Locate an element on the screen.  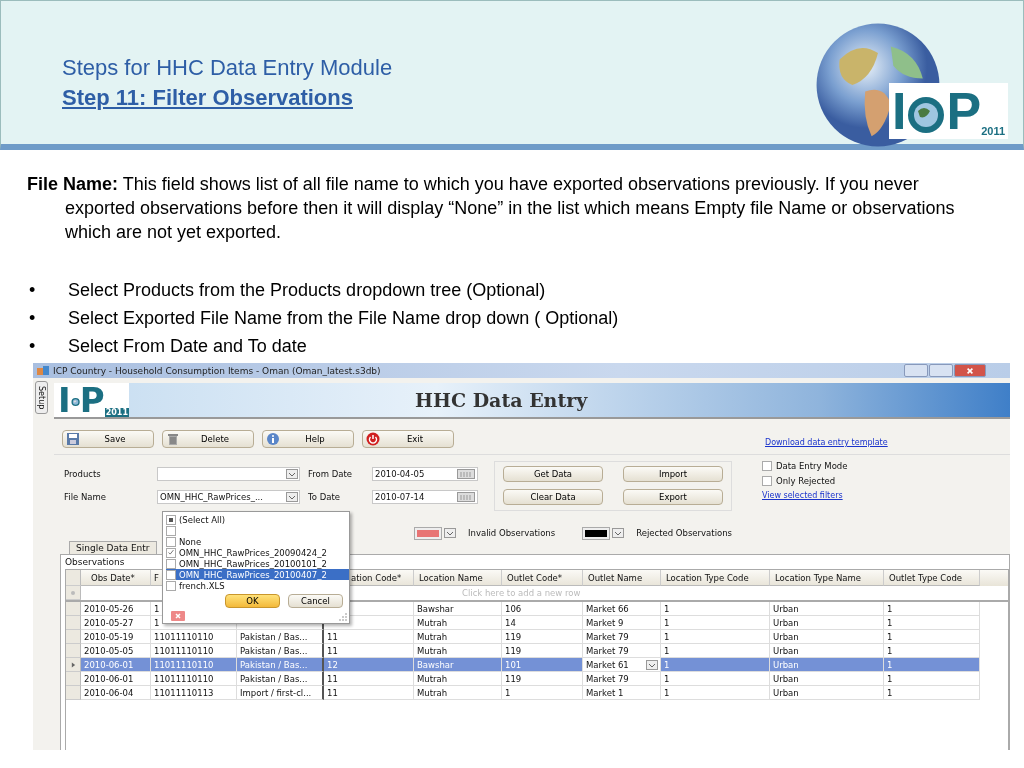
toolbar-button: Exit is located at coordinates (408, 439).